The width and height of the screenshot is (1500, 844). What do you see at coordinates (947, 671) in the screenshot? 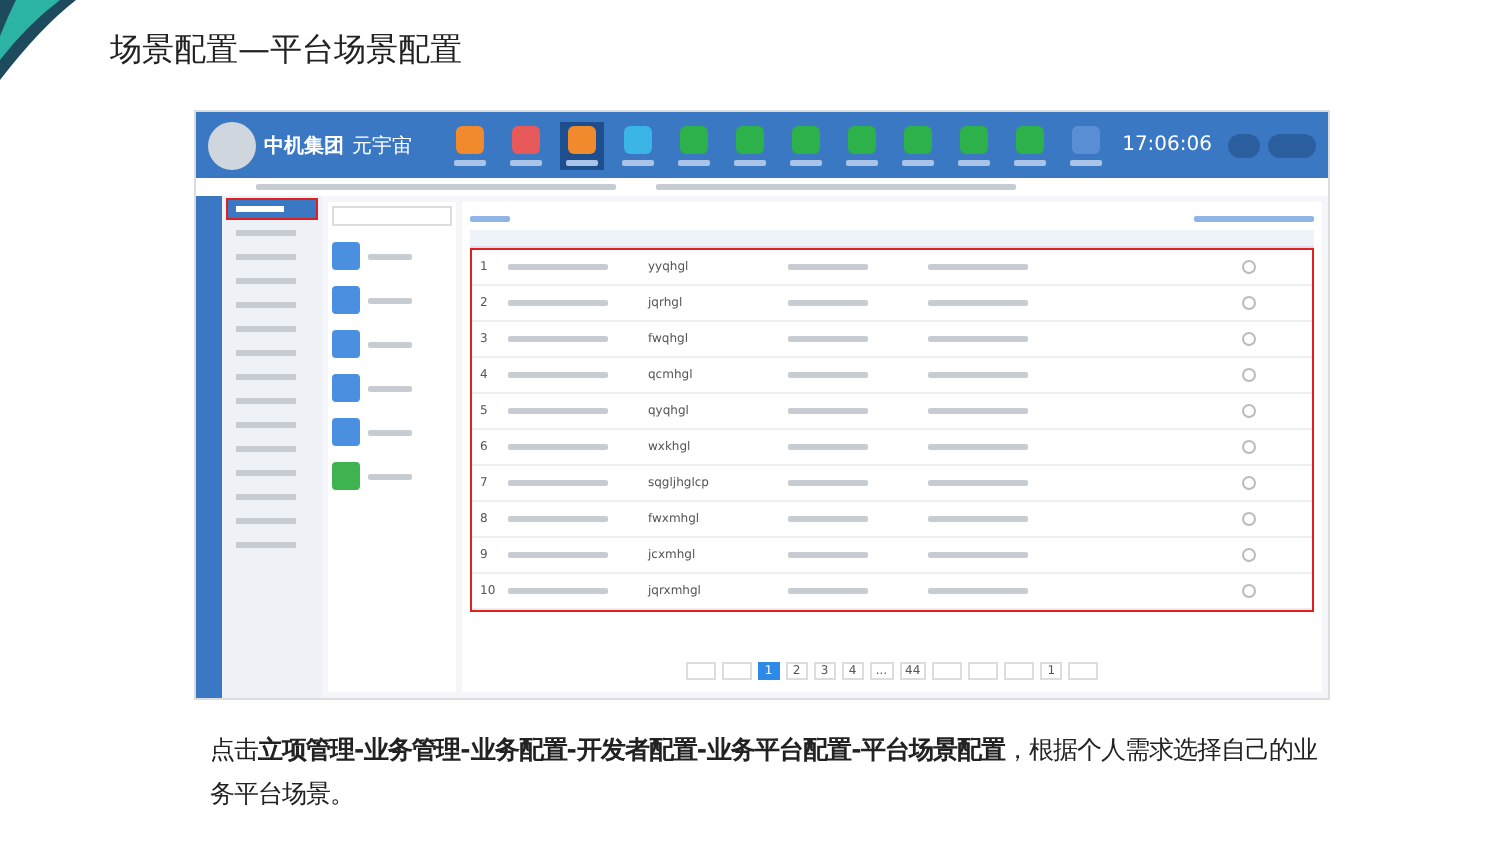
I see `next-page-button` at bounding box center [947, 671].